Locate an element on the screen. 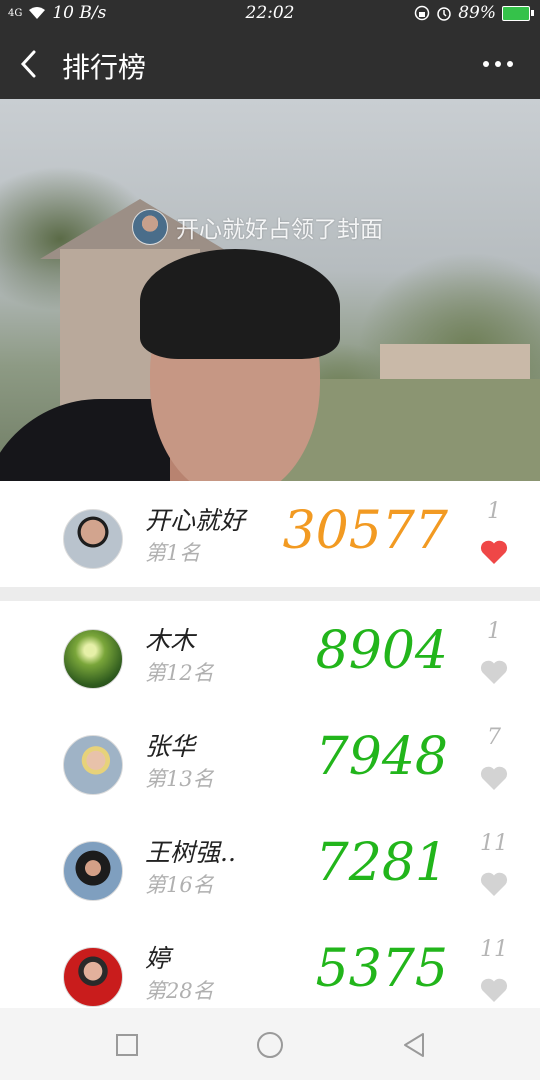  title-bar: 排行榜 is located at coordinates (270, 63).